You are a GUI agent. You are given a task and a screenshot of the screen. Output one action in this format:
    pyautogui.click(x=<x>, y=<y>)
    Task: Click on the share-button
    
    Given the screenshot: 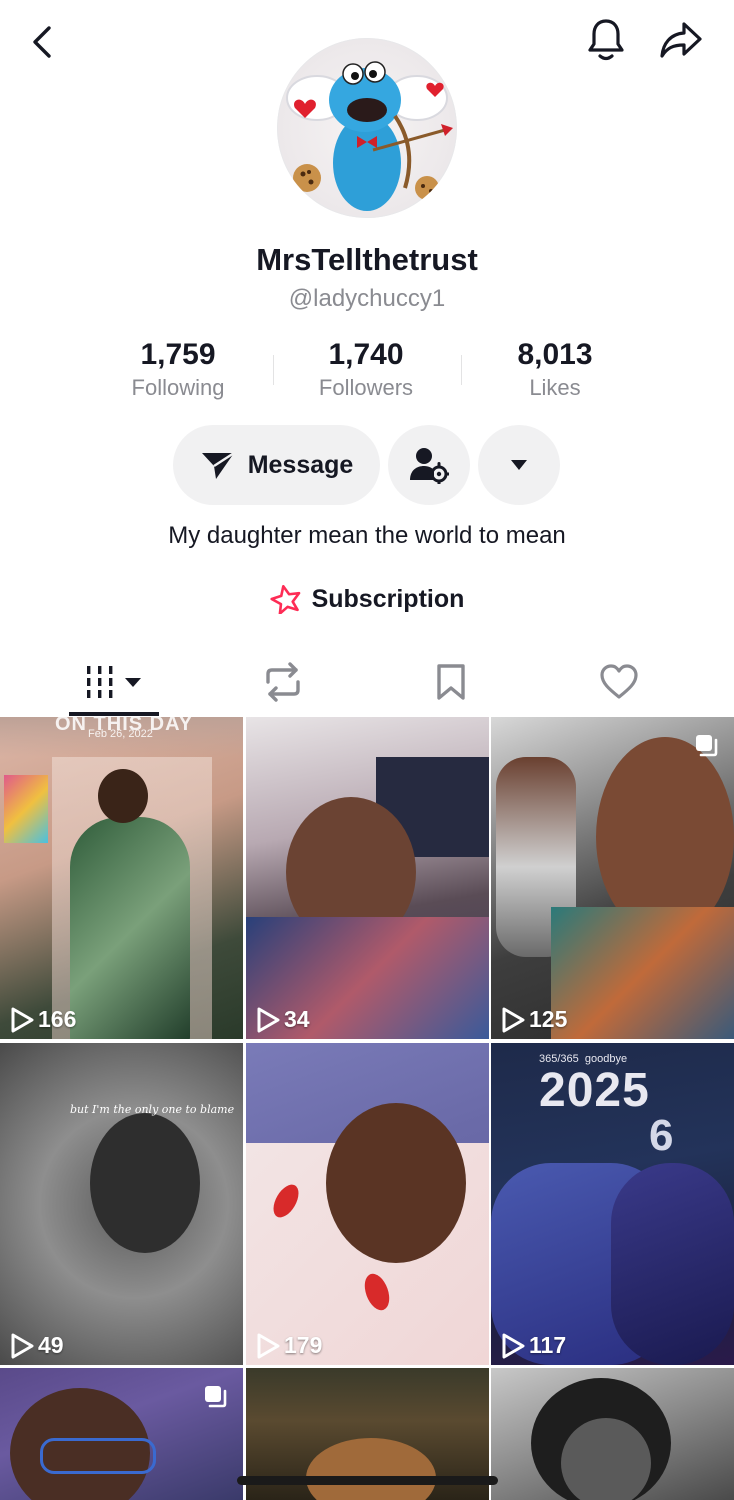 What is the action you would take?
    pyautogui.click(x=681, y=40)
    